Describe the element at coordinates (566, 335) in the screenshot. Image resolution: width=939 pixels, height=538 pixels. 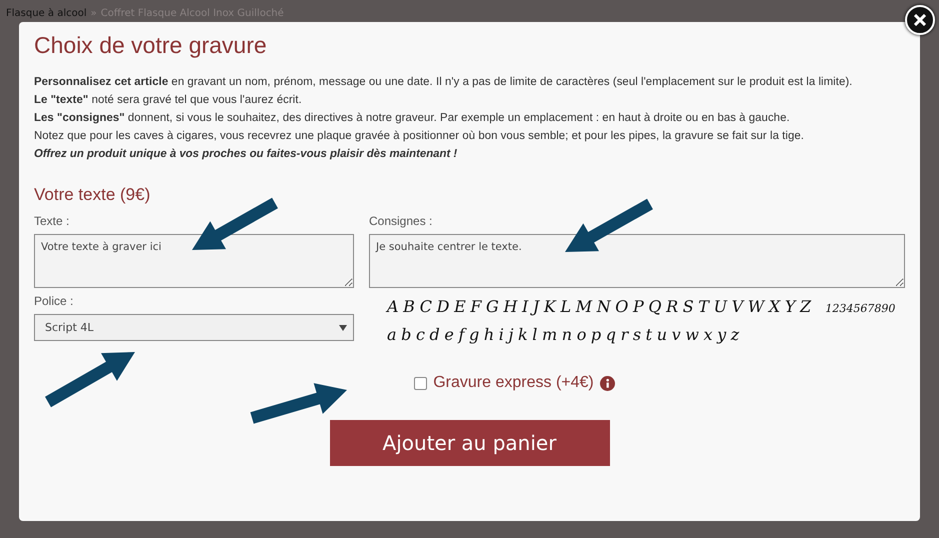
I see `font-sample: abcdefghijklmnopqrstuvwxyz` at that location.